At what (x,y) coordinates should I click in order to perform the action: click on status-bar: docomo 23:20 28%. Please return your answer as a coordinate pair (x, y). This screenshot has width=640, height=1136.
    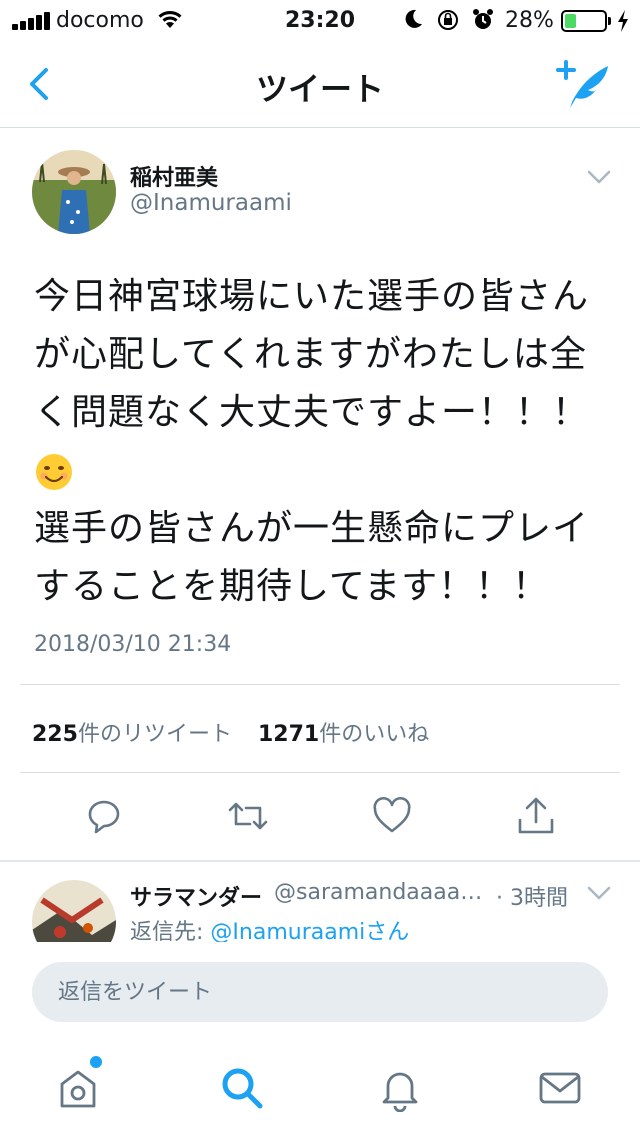
    Looking at the image, I should click on (320, 20).